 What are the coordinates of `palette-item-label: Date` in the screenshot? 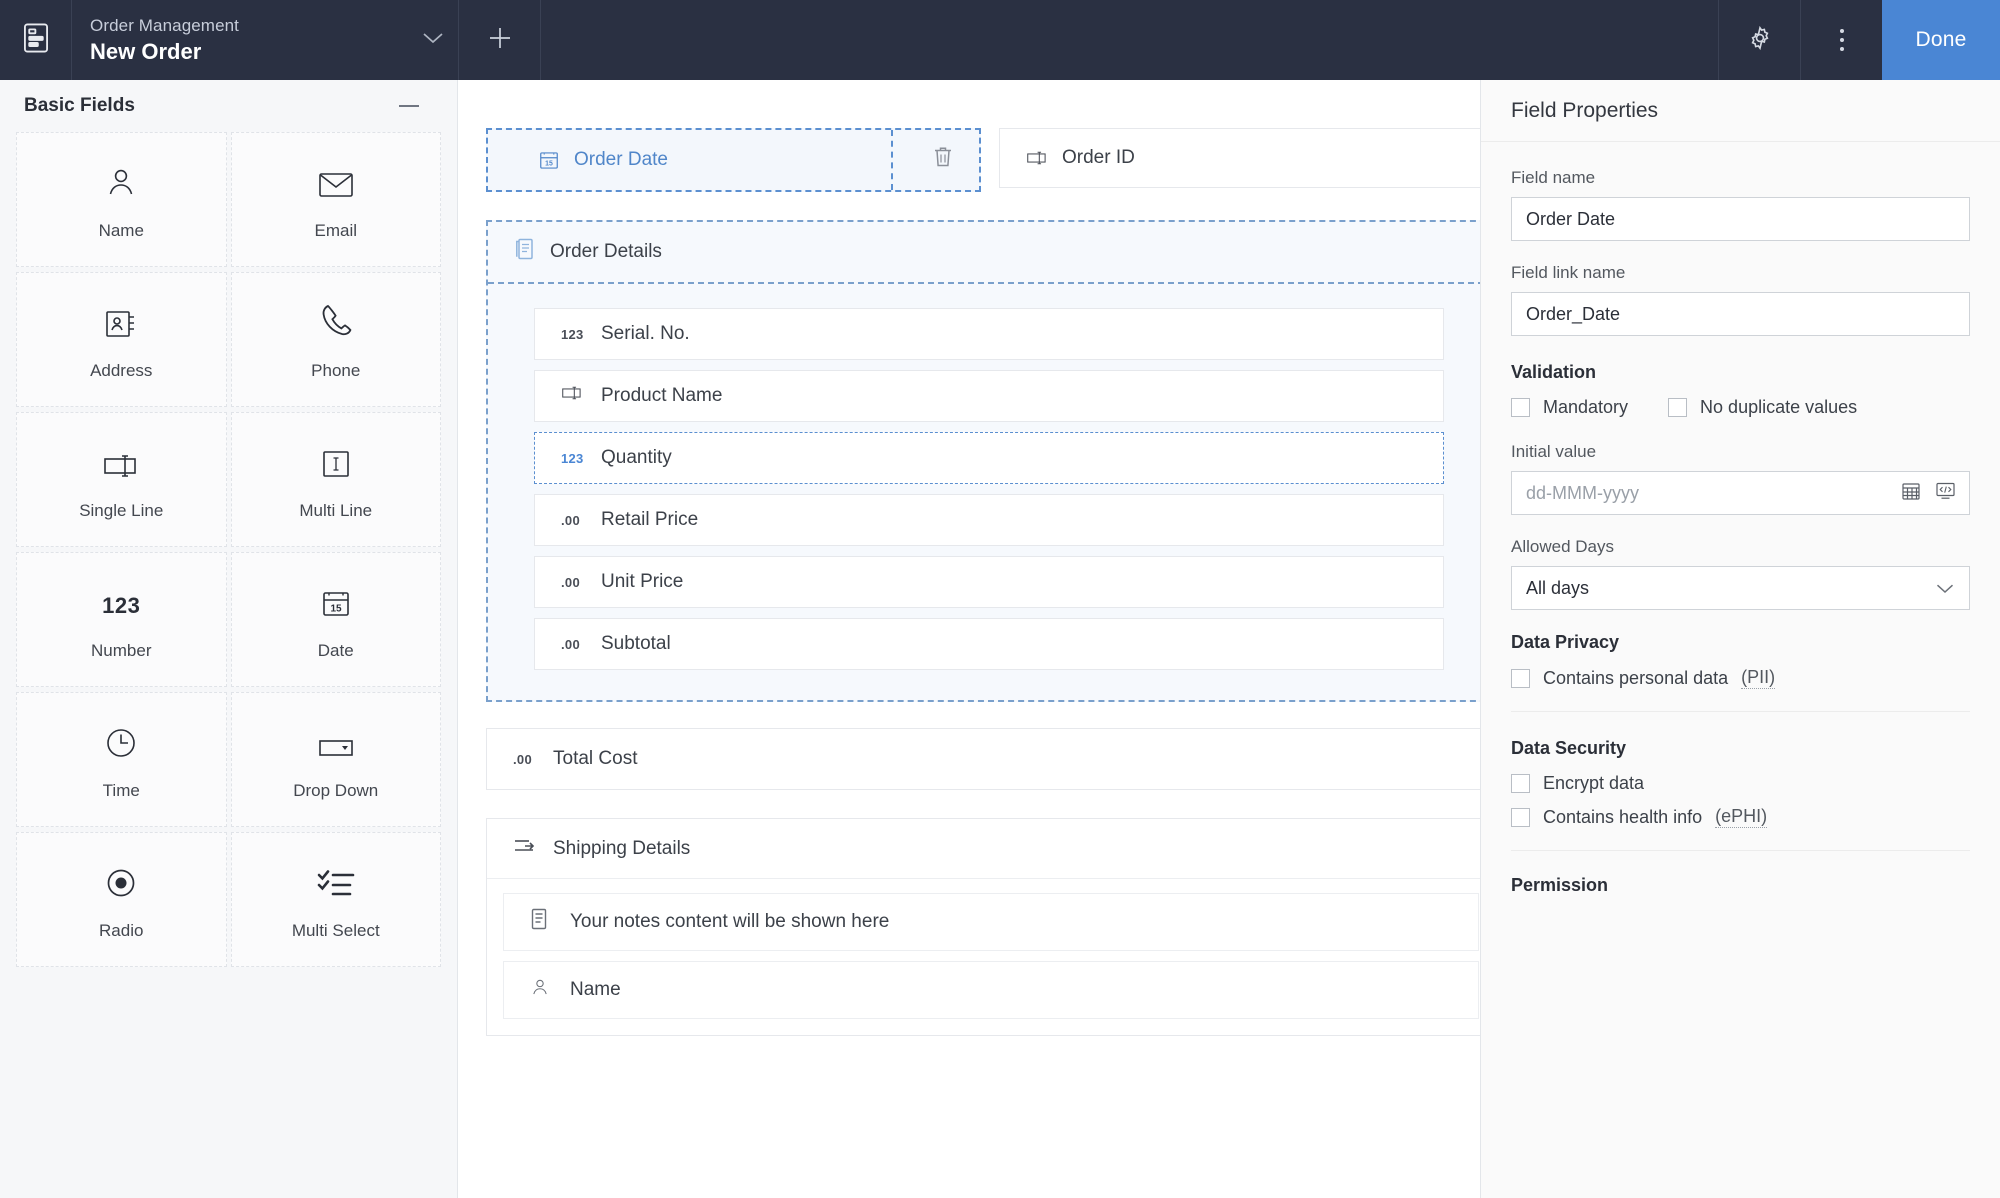 It's located at (335, 650).